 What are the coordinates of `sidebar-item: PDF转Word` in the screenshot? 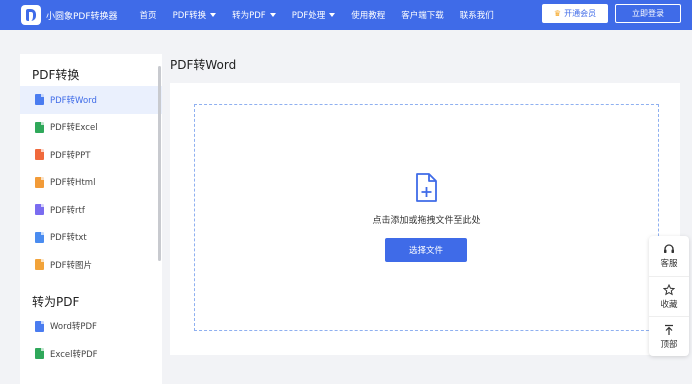 It's located at (91, 100).